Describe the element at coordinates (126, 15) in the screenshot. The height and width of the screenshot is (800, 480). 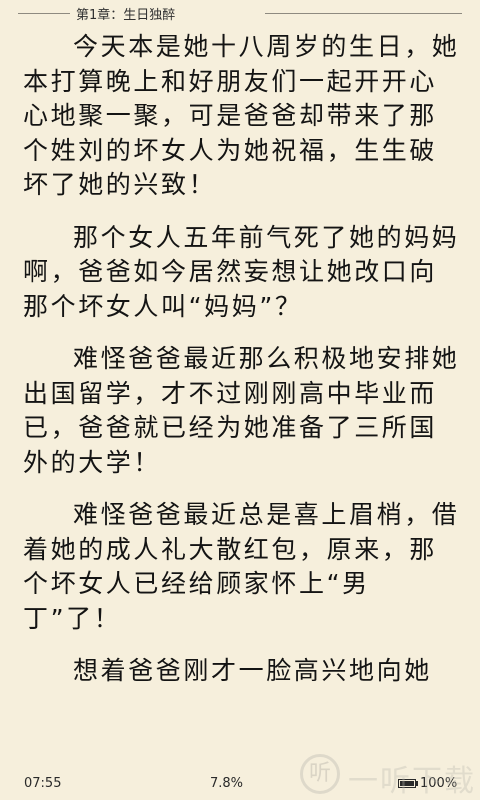
I see `chapter-title: 第1章：生日独醉` at that location.